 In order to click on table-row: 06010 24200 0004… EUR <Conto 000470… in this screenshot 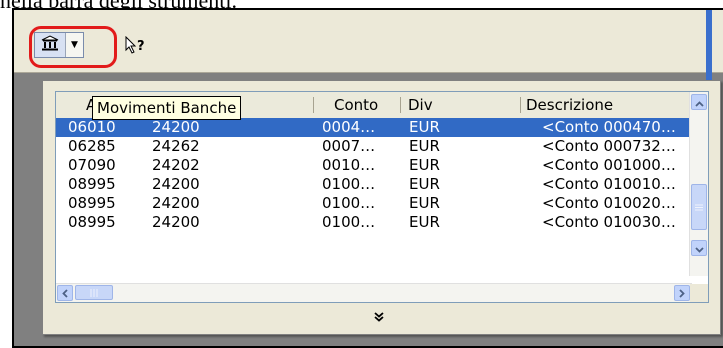, I will do `click(374, 127)`.